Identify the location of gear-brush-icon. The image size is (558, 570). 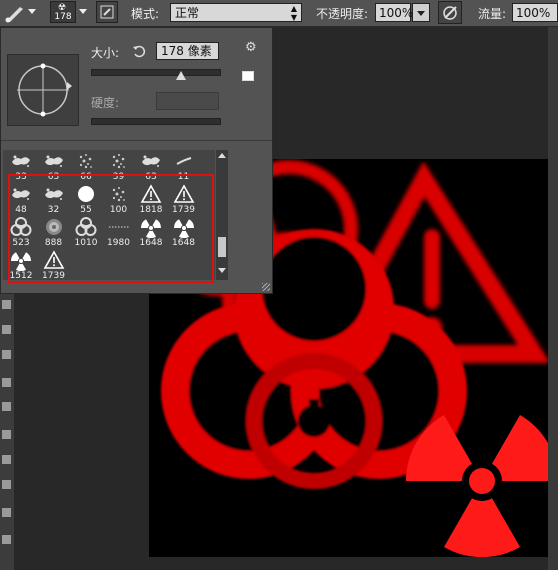
(54, 227).